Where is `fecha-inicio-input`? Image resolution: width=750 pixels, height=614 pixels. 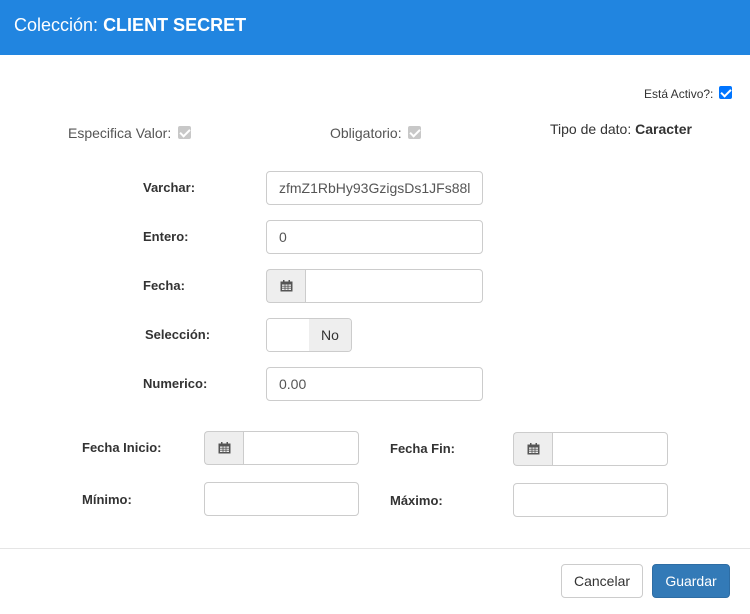
fecha-inicio-input is located at coordinates (301, 448).